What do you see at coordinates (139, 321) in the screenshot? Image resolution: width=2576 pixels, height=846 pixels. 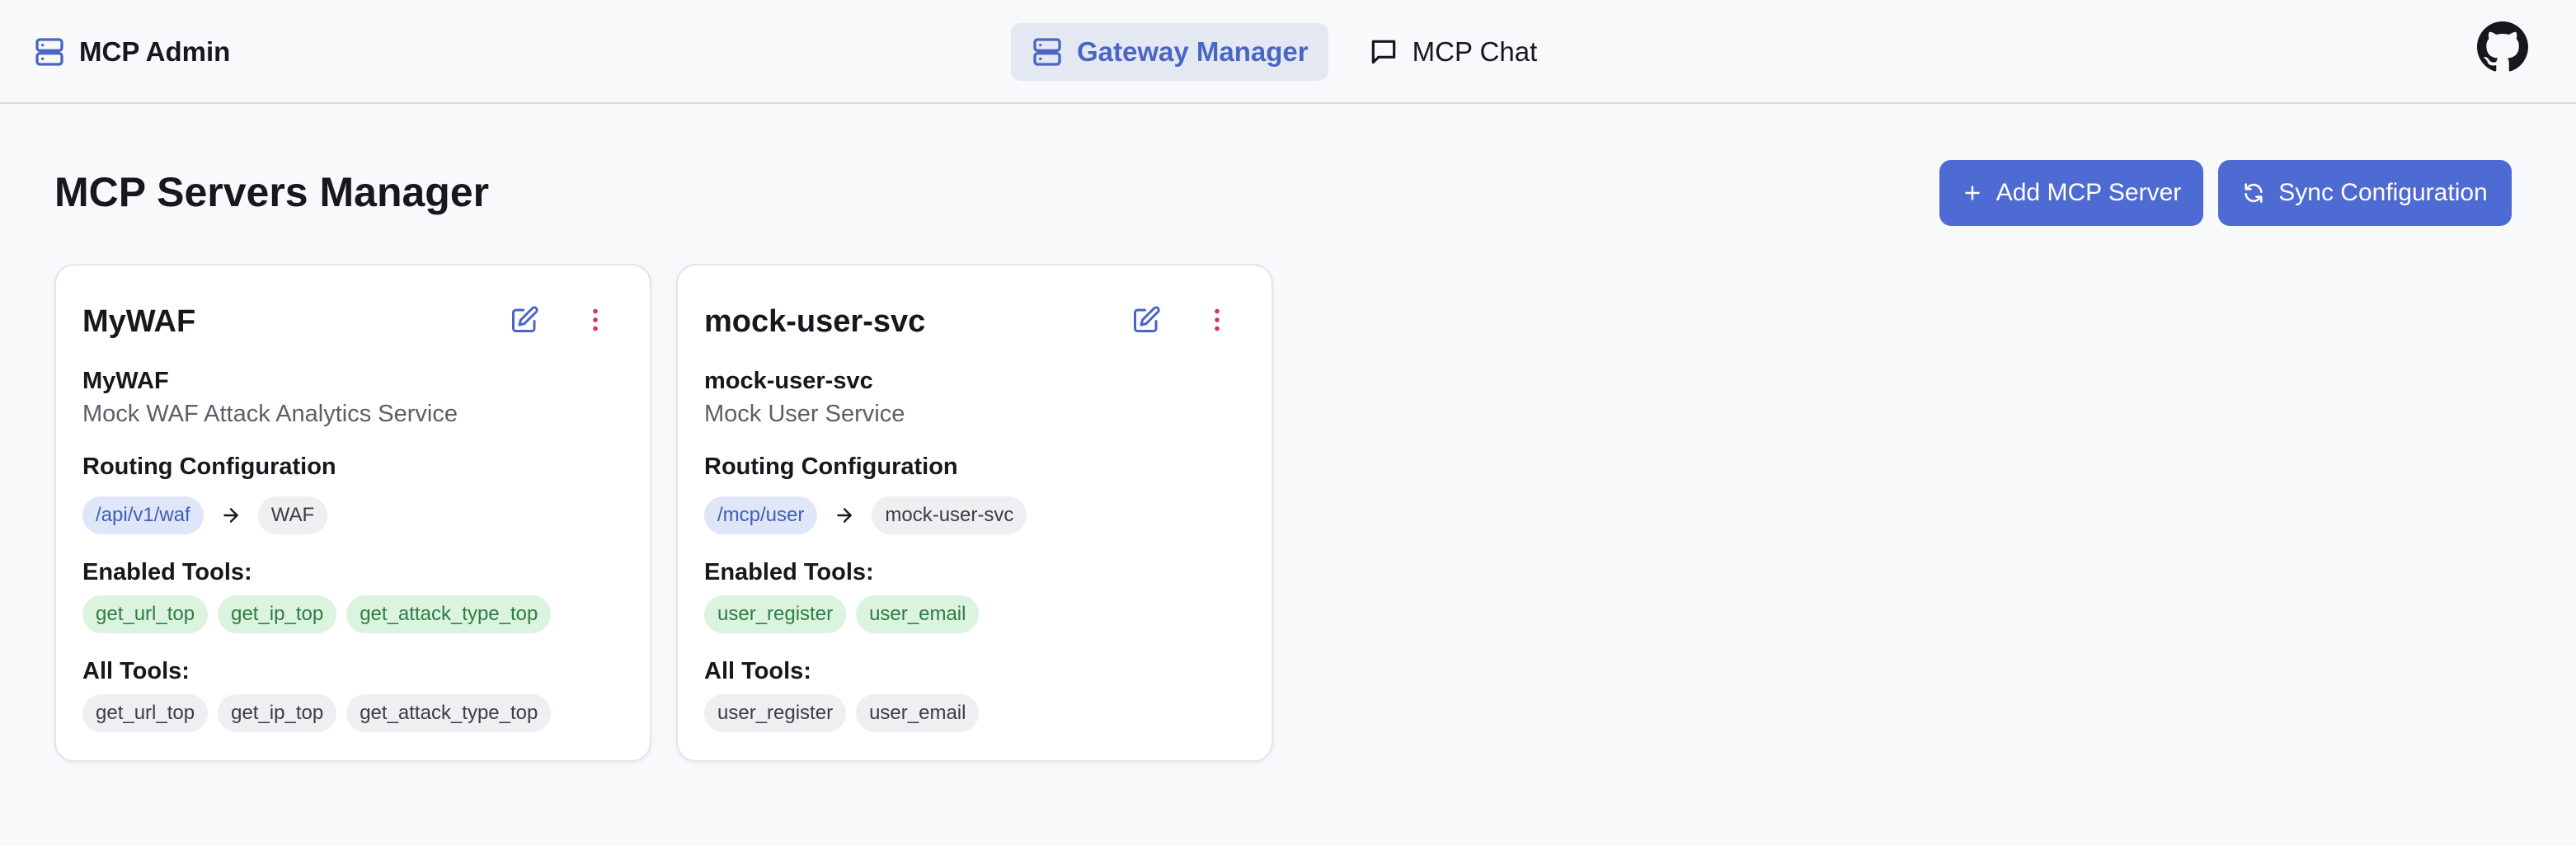 I see `card-title: MyWAF` at bounding box center [139, 321].